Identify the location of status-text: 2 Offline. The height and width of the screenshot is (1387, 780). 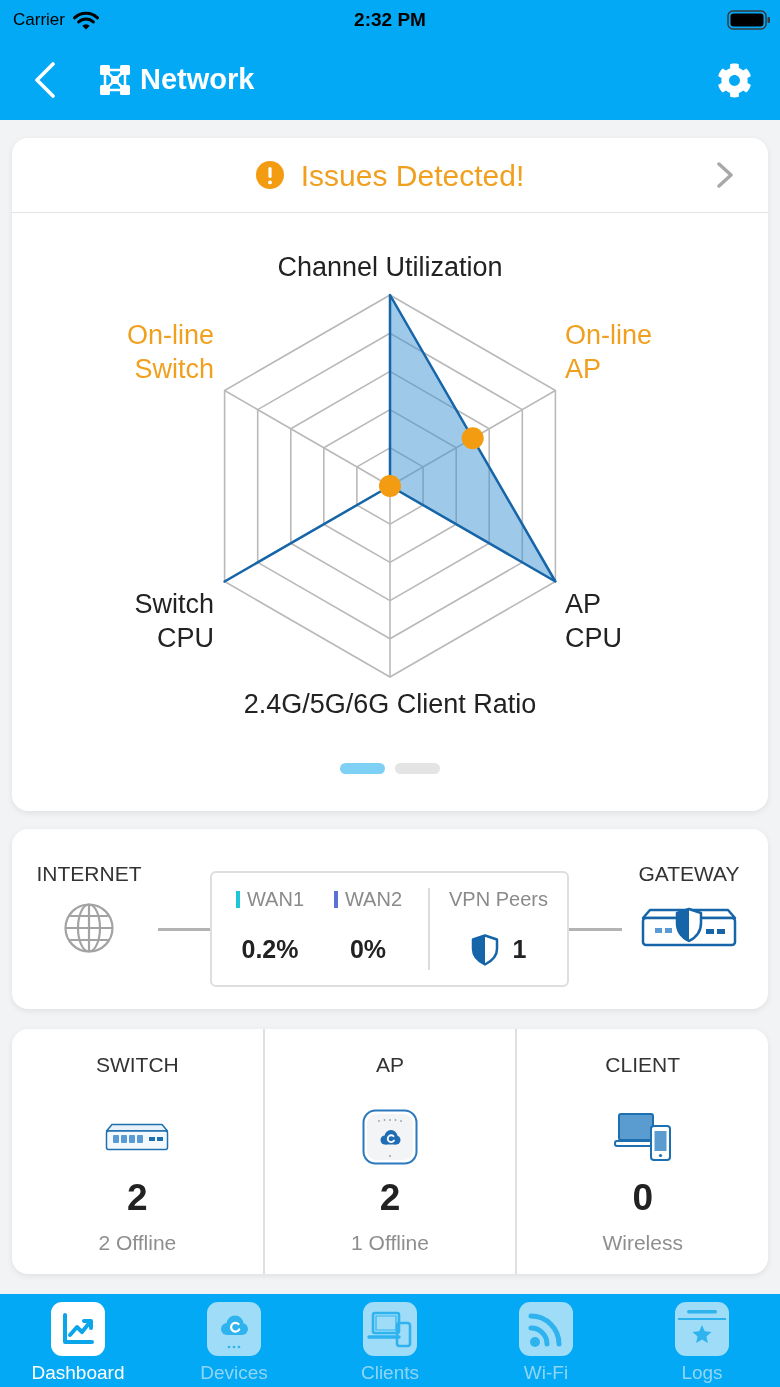
(137, 1243).